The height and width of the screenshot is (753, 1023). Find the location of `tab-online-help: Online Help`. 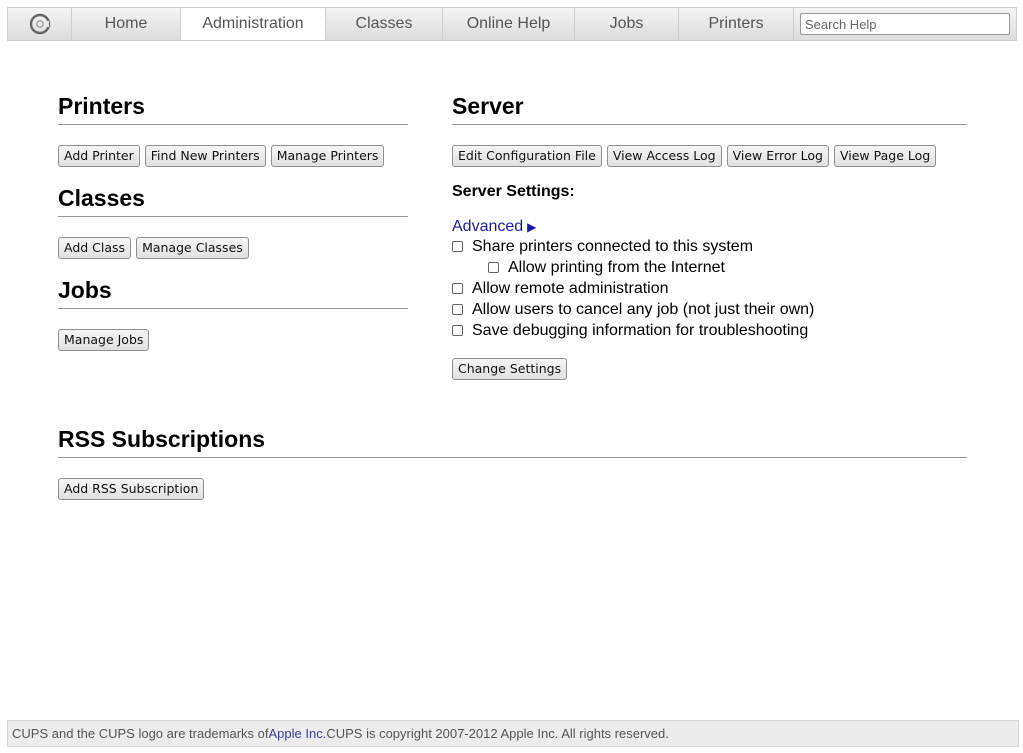

tab-online-help: Online Help is located at coordinates (509, 24).